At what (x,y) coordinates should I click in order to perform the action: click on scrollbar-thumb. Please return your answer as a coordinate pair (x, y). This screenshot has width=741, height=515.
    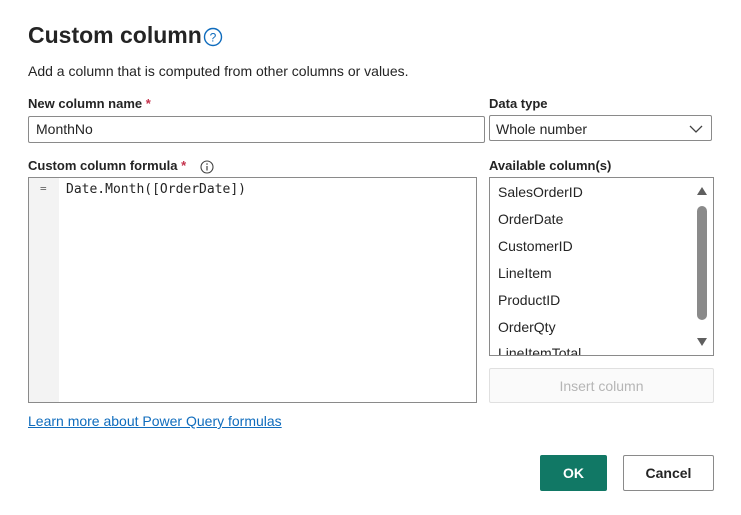
    Looking at the image, I should click on (702, 263).